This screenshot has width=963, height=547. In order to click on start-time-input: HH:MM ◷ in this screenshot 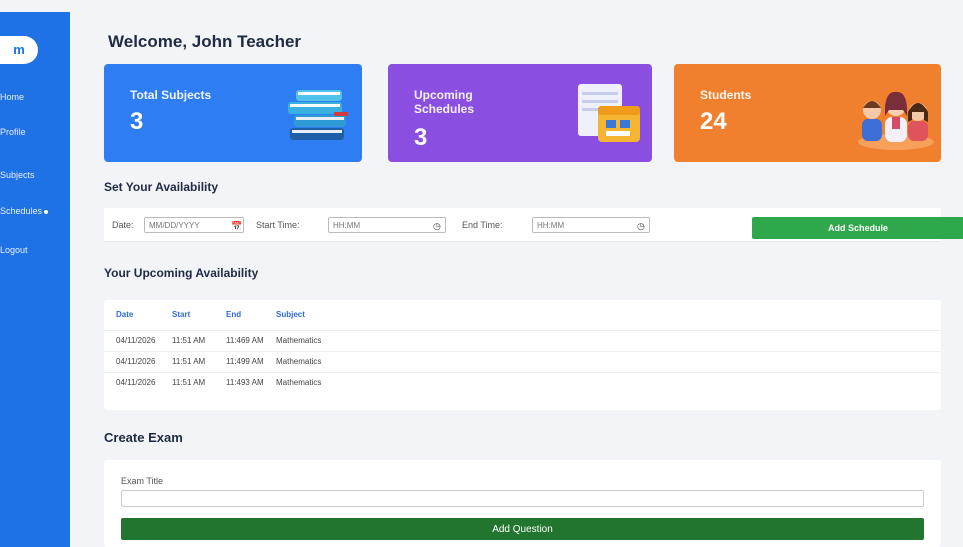, I will do `click(387, 225)`.